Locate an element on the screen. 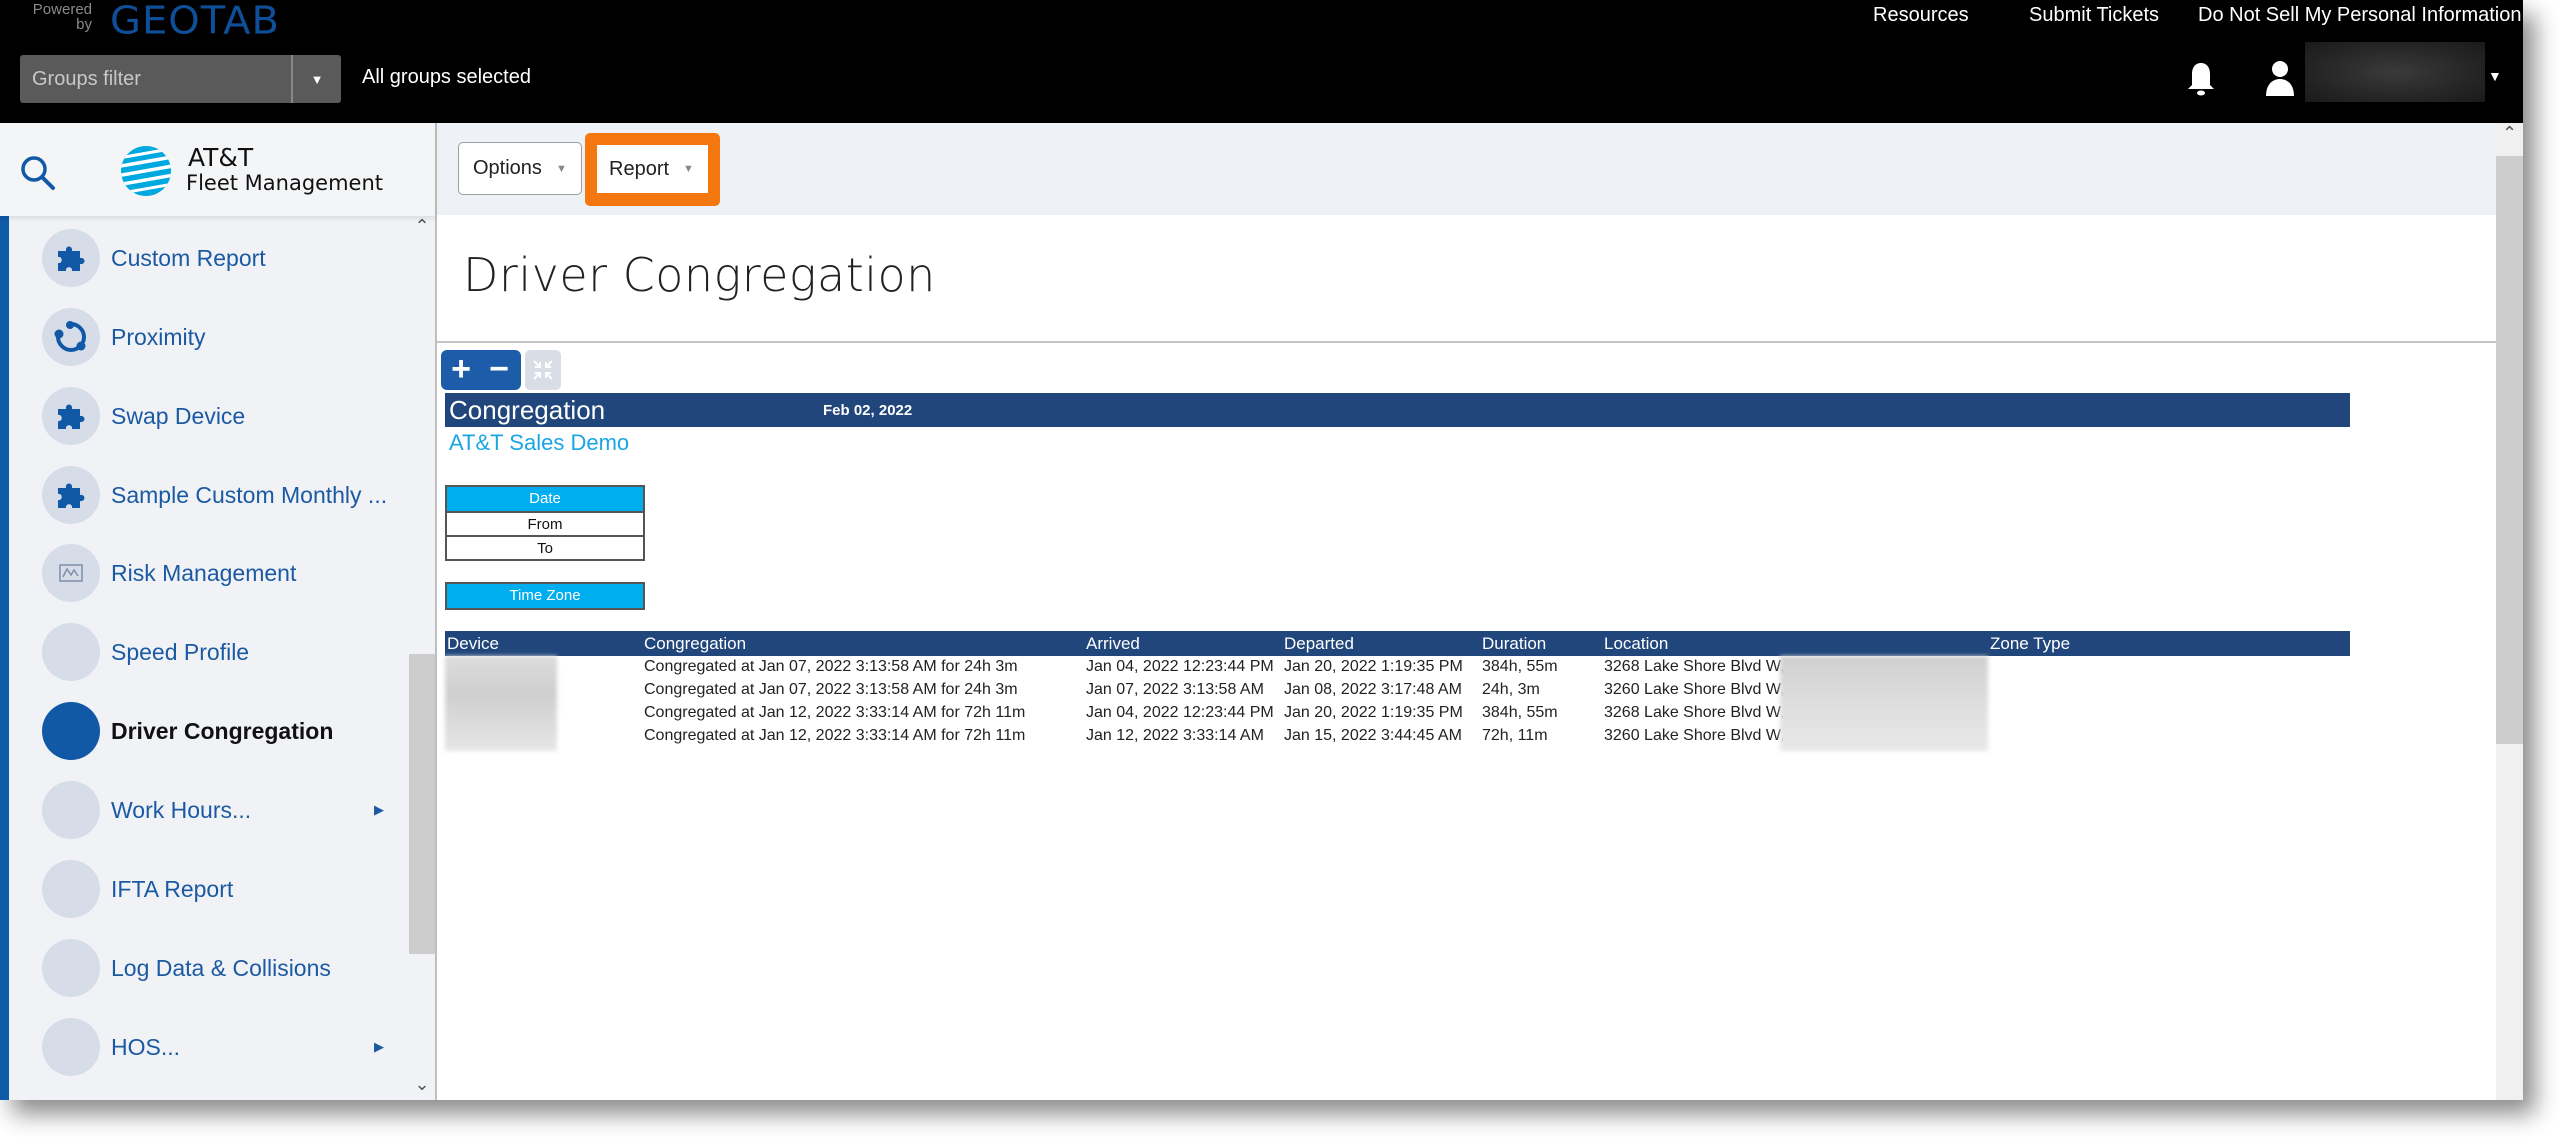 The image size is (2560, 1137). report-highlight: Report ▼ is located at coordinates (652, 169).